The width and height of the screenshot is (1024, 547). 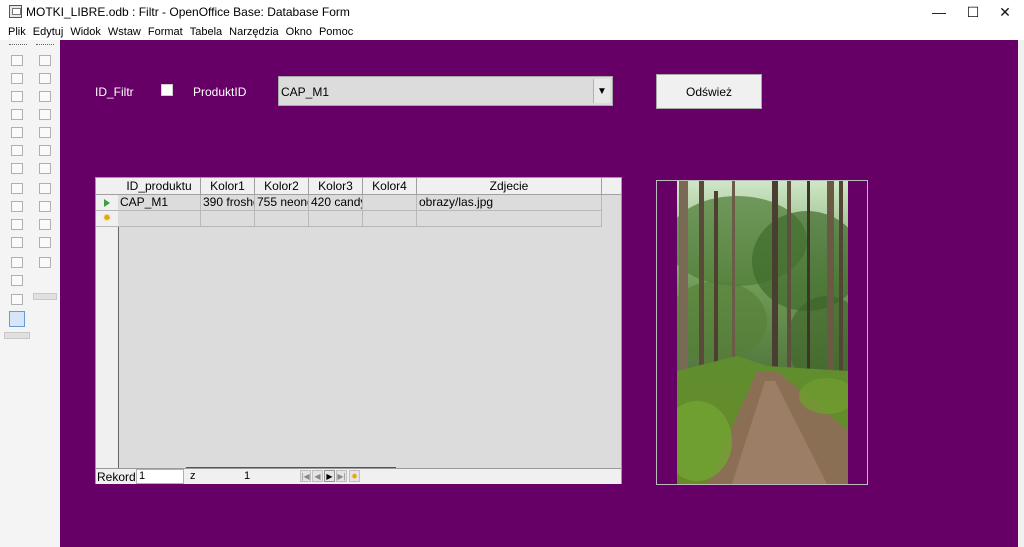 What do you see at coordinates (15, 11) in the screenshot?
I see `base-form-icon` at bounding box center [15, 11].